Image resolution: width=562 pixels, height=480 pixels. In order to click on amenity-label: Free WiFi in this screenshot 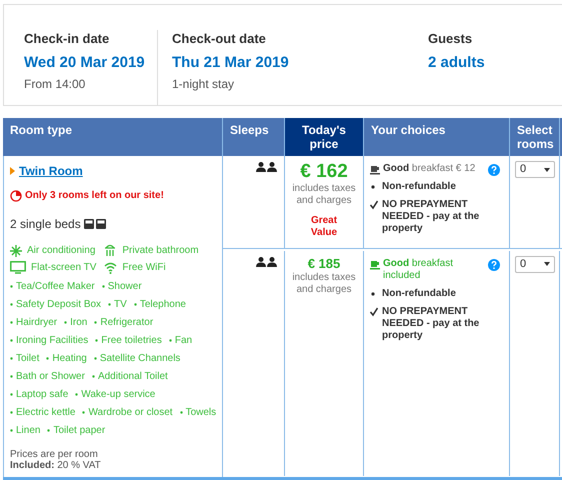, I will do `click(144, 268)`.